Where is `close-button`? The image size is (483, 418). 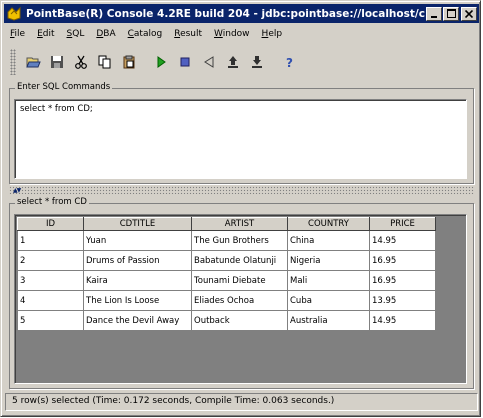 close-button is located at coordinates (469, 13).